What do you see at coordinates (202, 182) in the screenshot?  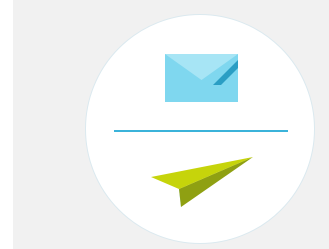 I see `paper-plane-icon` at bounding box center [202, 182].